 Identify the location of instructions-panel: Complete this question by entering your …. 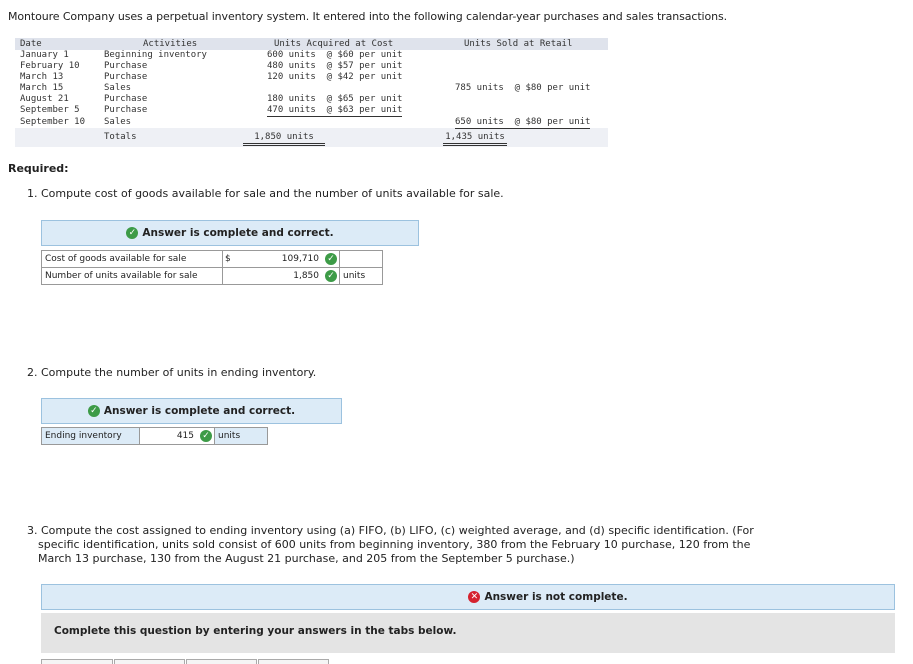
(468, 633).